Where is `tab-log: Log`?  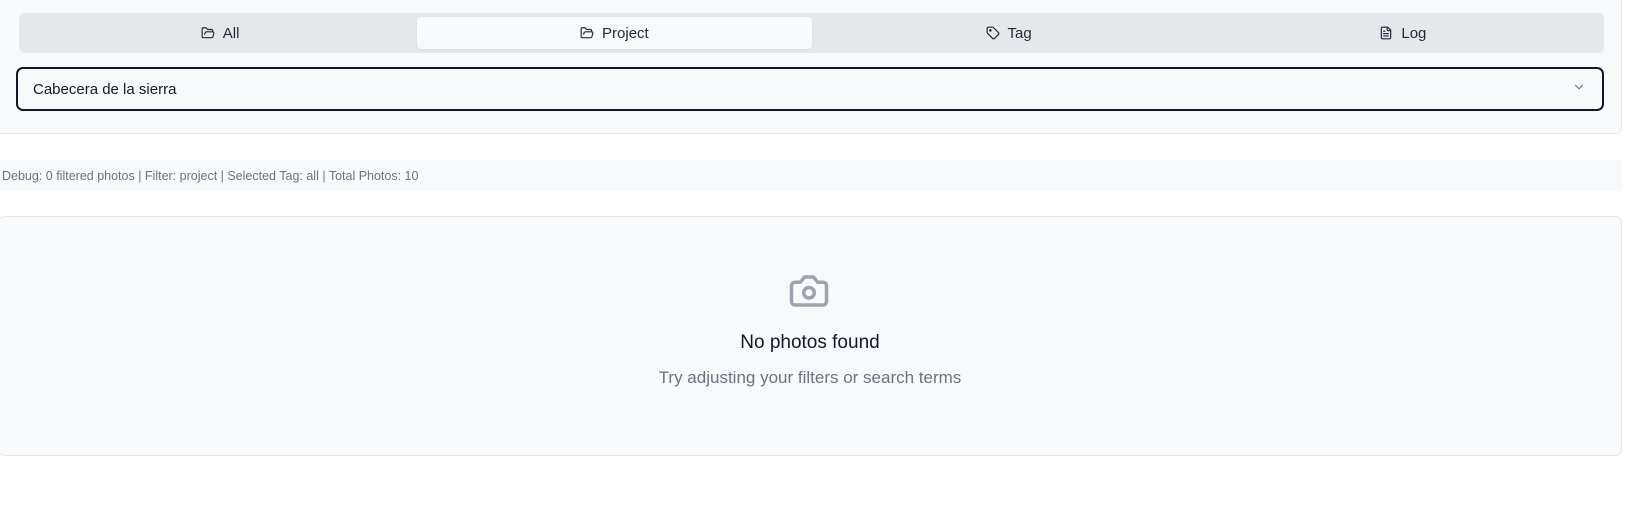 tab-log: Log is located at coordinates (1403, 33).